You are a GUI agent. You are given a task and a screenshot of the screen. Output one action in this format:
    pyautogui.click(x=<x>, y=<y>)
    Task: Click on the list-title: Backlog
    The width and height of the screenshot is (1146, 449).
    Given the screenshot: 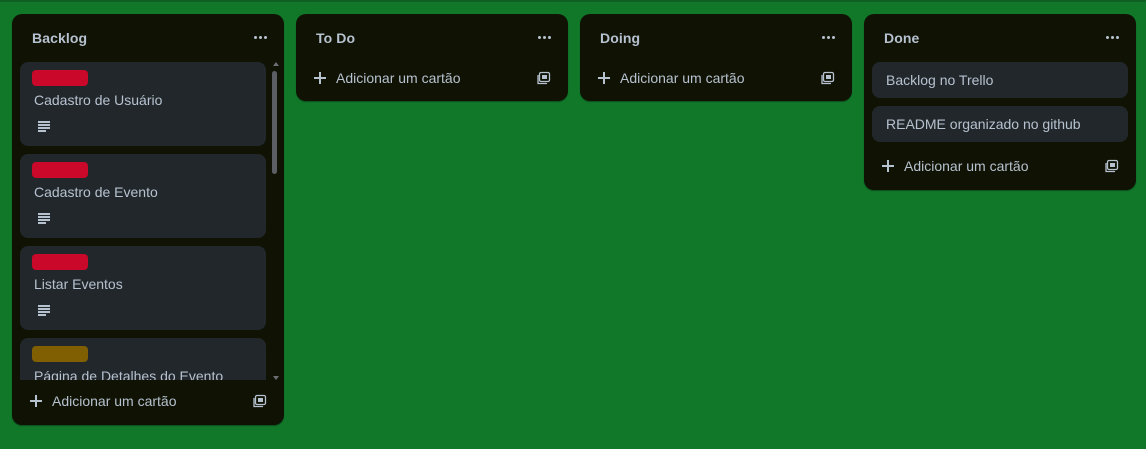 What is the action you would take?
    pyautogui.click(x=59, y=38)
    